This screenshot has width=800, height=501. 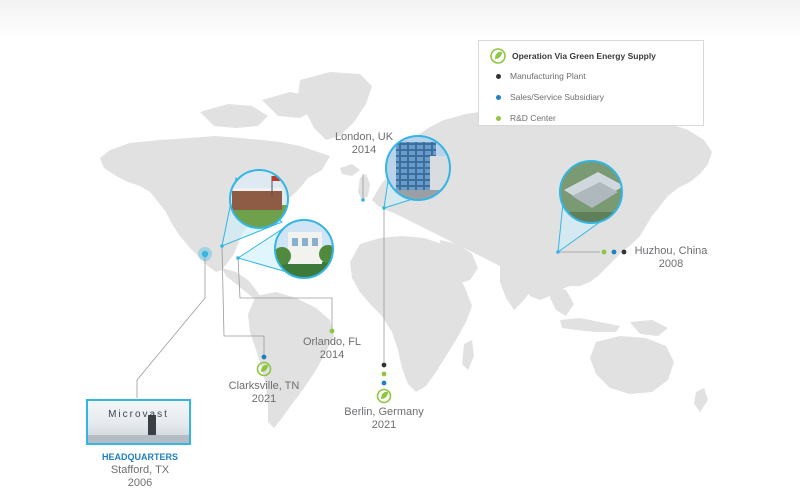 What do you see at coordinates (234, 116) in the screenshot?
I see `arctic-islands` at bounding box center [234, 116].